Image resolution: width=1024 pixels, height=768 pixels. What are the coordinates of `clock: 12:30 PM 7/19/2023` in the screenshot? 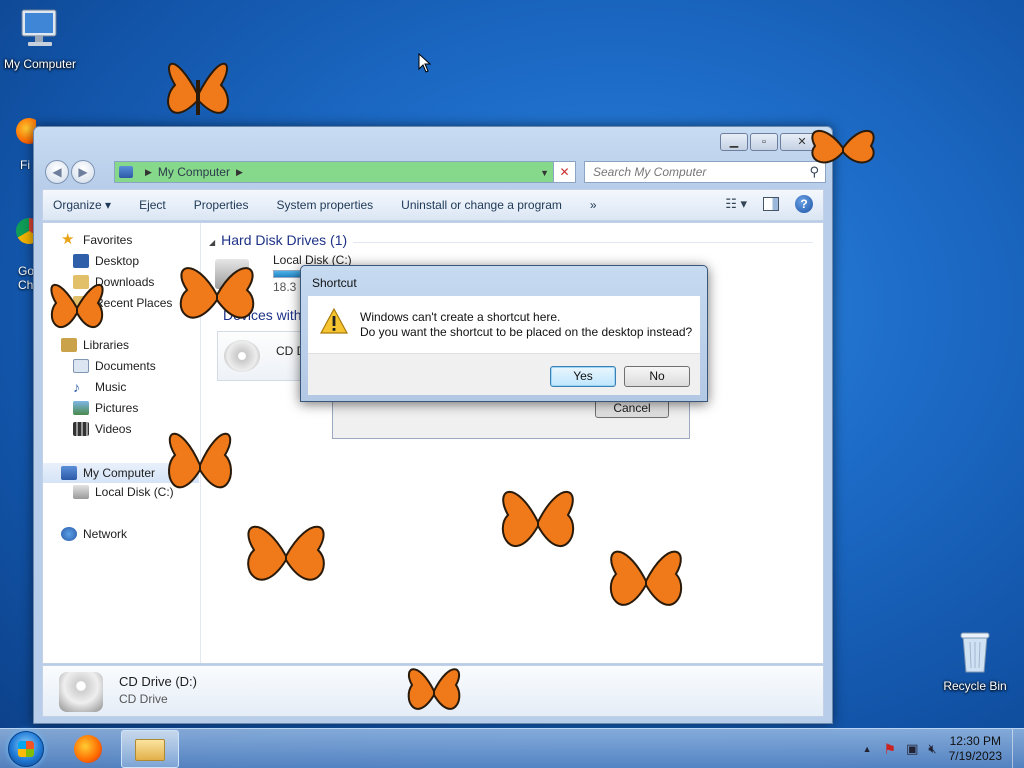 It's located at (975, 749).